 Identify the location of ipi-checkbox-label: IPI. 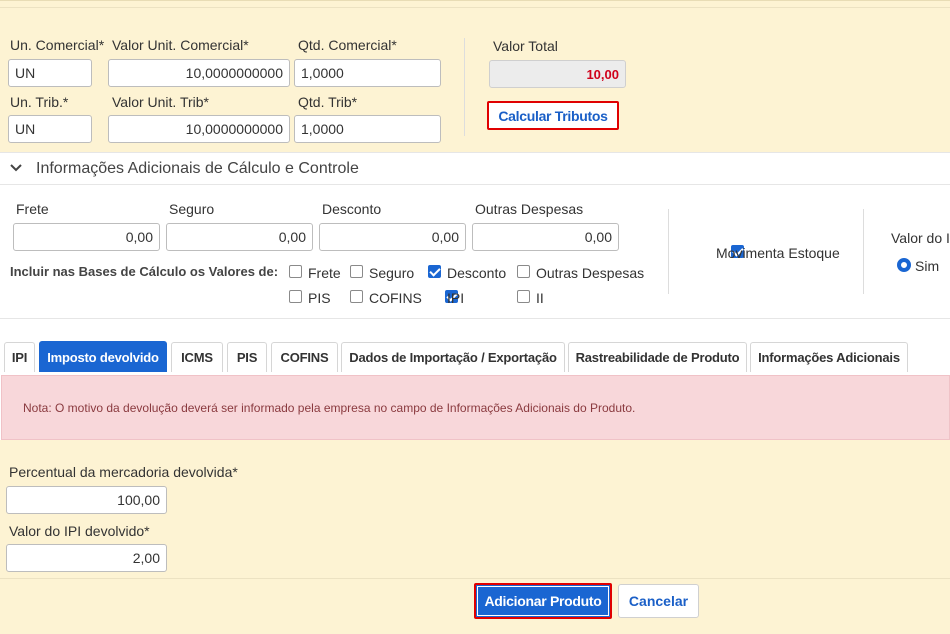
(456, 298).